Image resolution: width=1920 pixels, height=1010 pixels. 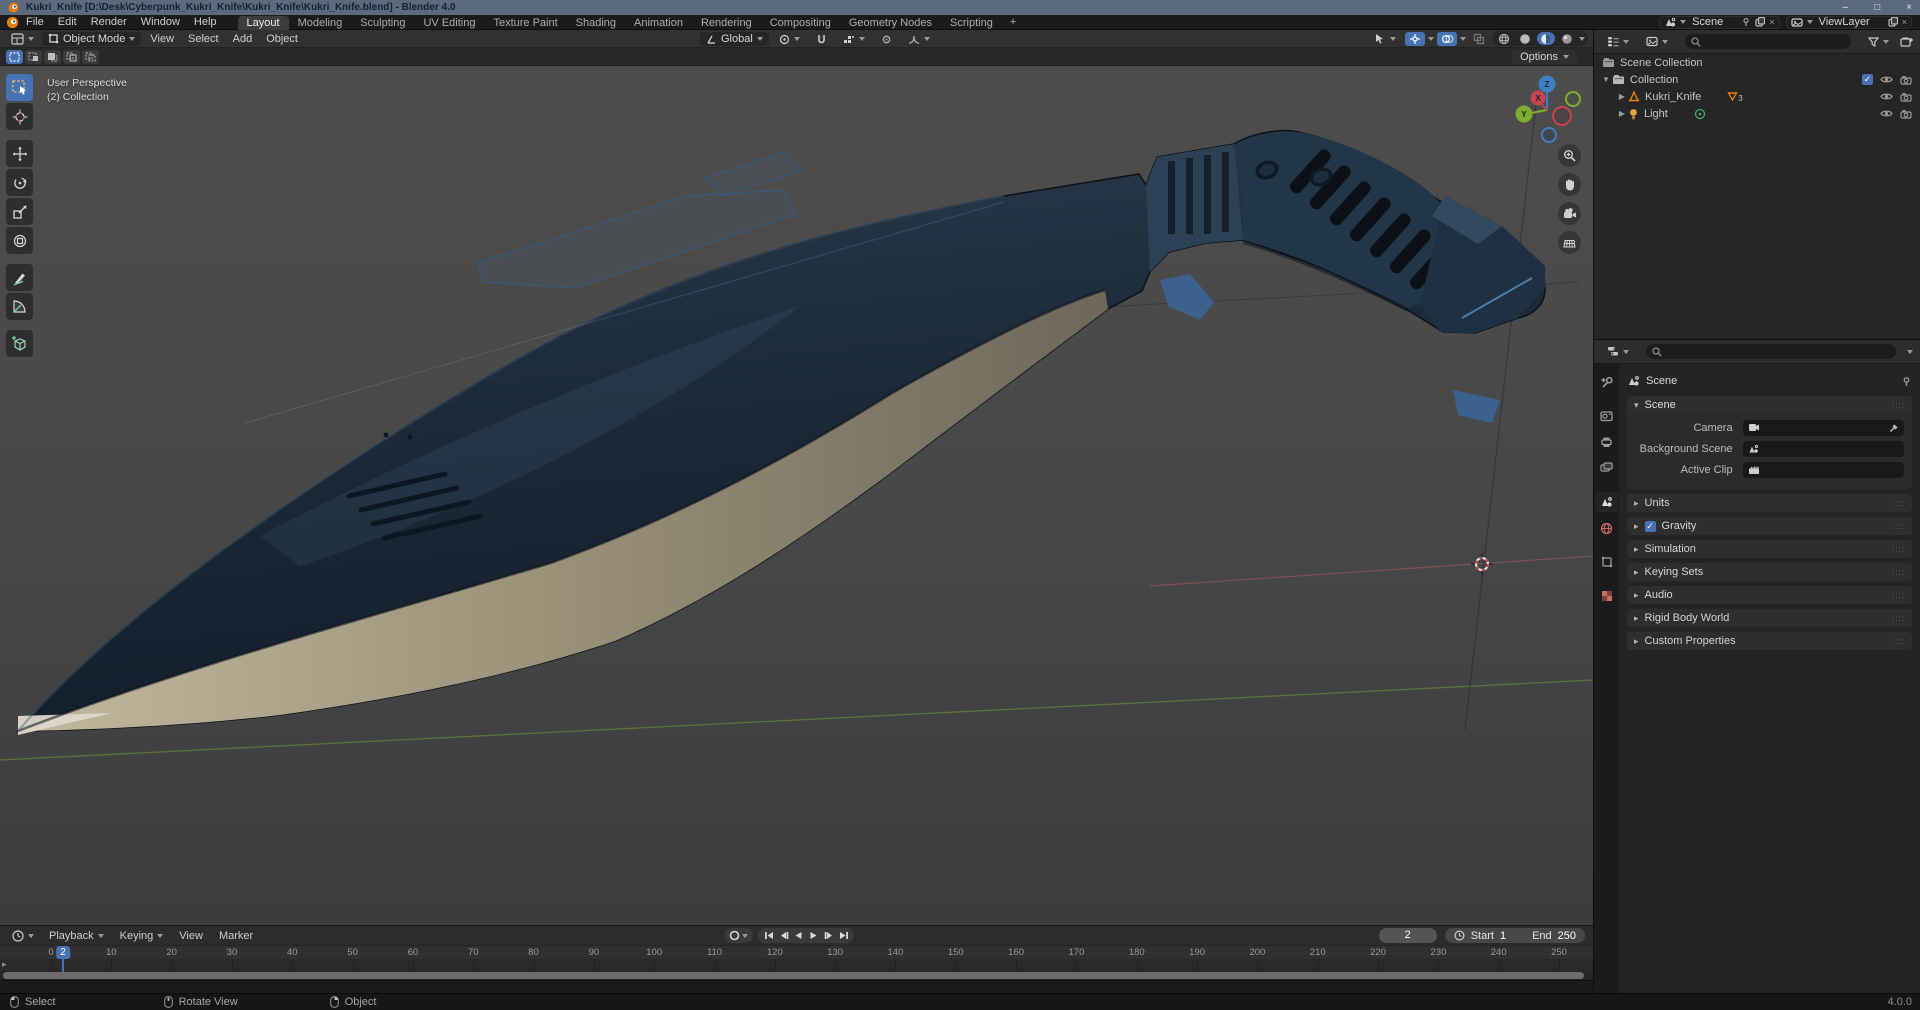 I want to click on new-scene-icon, so click(x=1760, y=22).